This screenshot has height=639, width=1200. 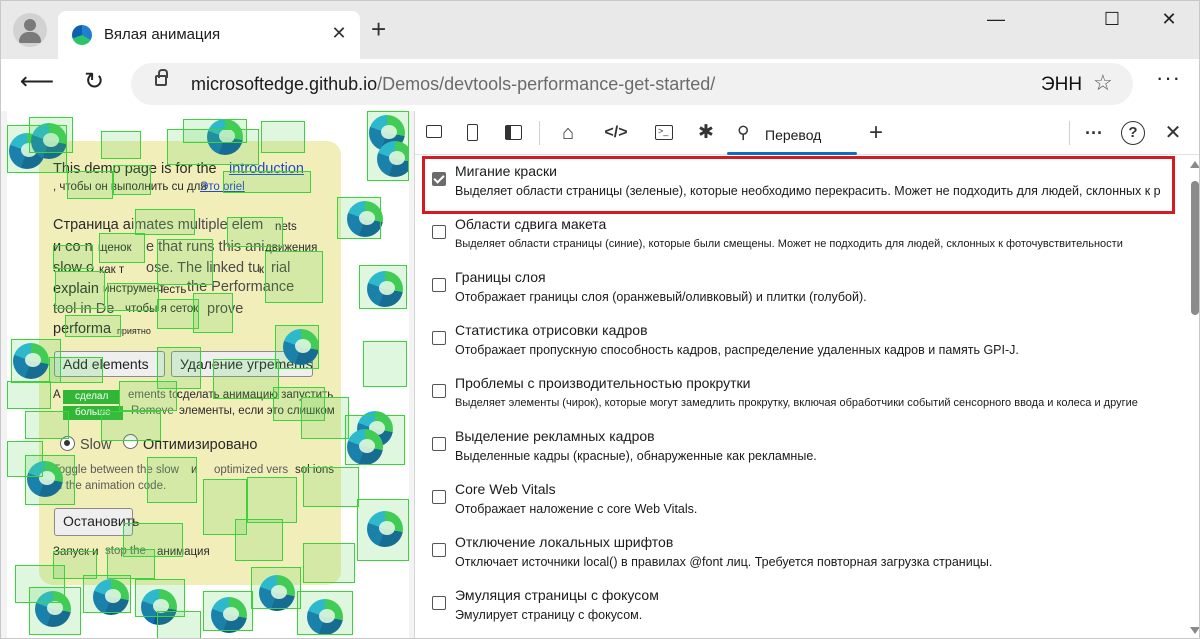 What do you see at coordinates (251, 470) in the screenshot?
I see `toggle-text: optimized vers` at bounding box center [251, 470].